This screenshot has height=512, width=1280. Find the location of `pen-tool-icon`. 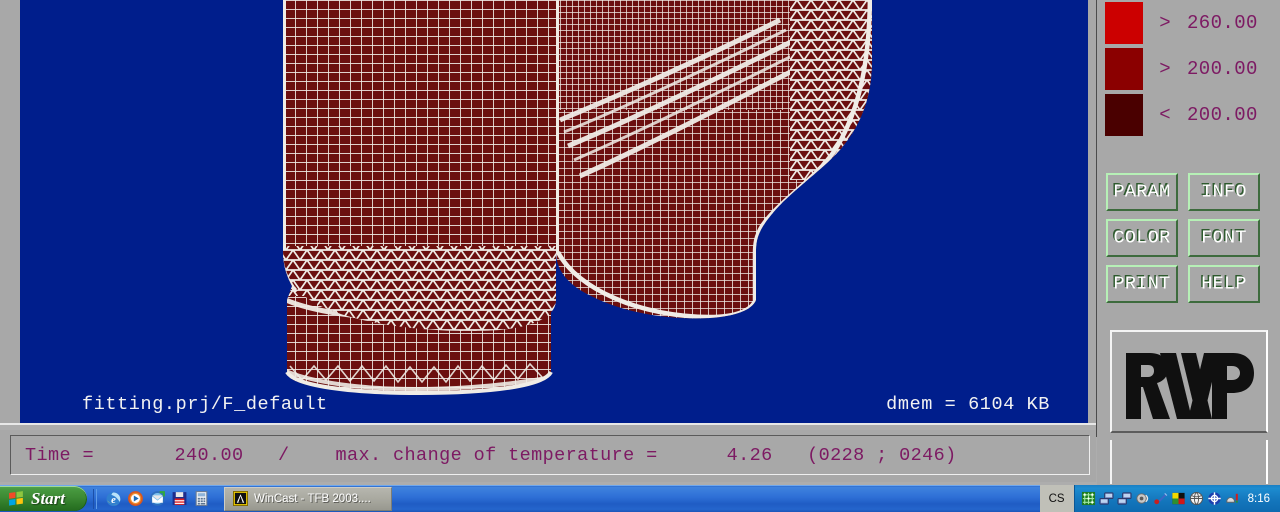

pen-tool-icon is located at coordinates (1160, 498).